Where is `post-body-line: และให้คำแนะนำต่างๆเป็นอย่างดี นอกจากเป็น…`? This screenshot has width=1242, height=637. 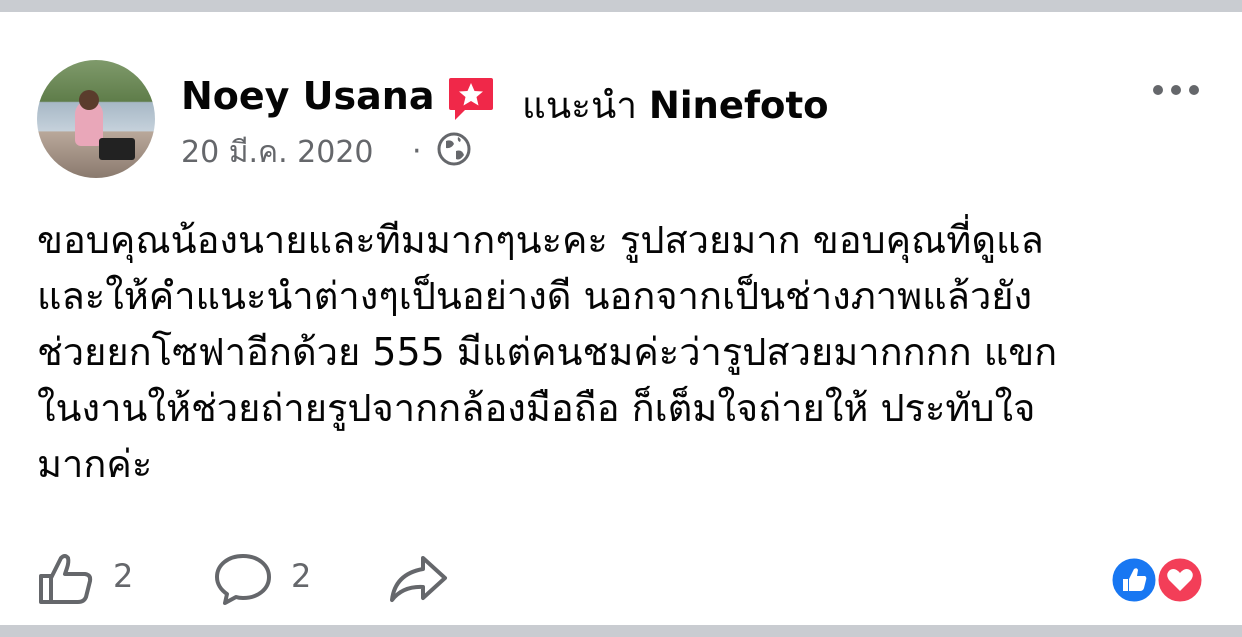
post-body-line: และให้คำแนะนำต่างๆเป็นอย่างดี นอกจากเป็น… is located at coordinates (535, 296).